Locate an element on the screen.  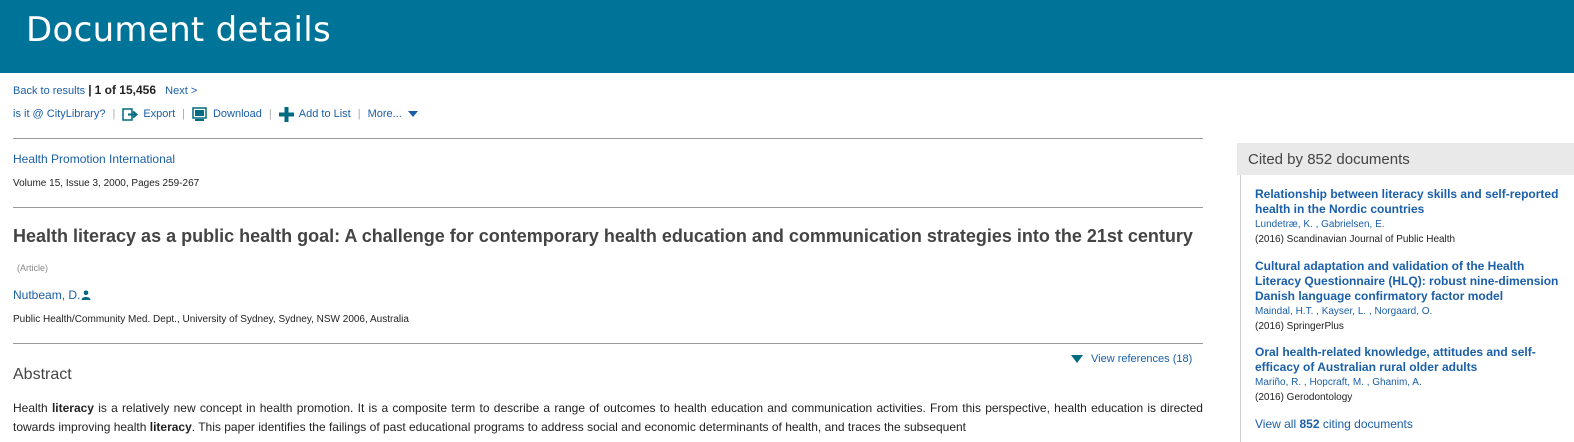
download-label: Download is located at coordinates (237, 114).